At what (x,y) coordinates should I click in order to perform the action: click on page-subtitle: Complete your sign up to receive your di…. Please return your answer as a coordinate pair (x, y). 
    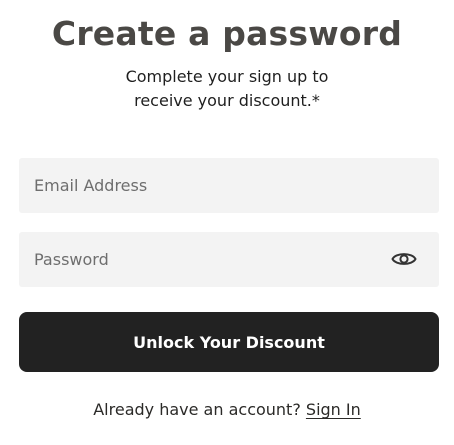
    Looking at the image, I should click on (227, 89).